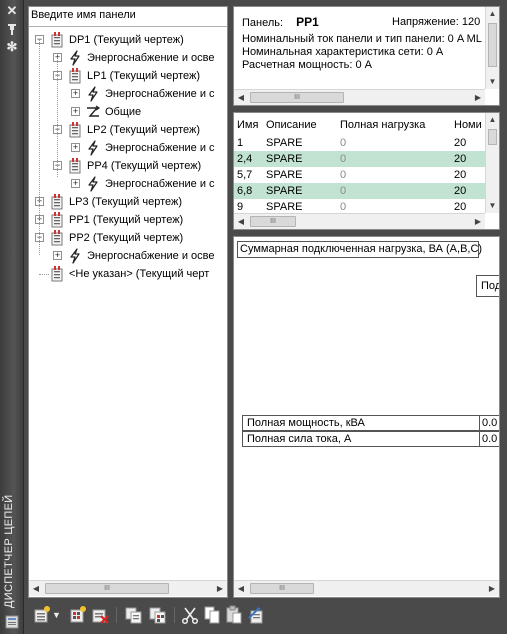  I want to click on table-row: 1 SPARE 0 20, so click(360, 143).